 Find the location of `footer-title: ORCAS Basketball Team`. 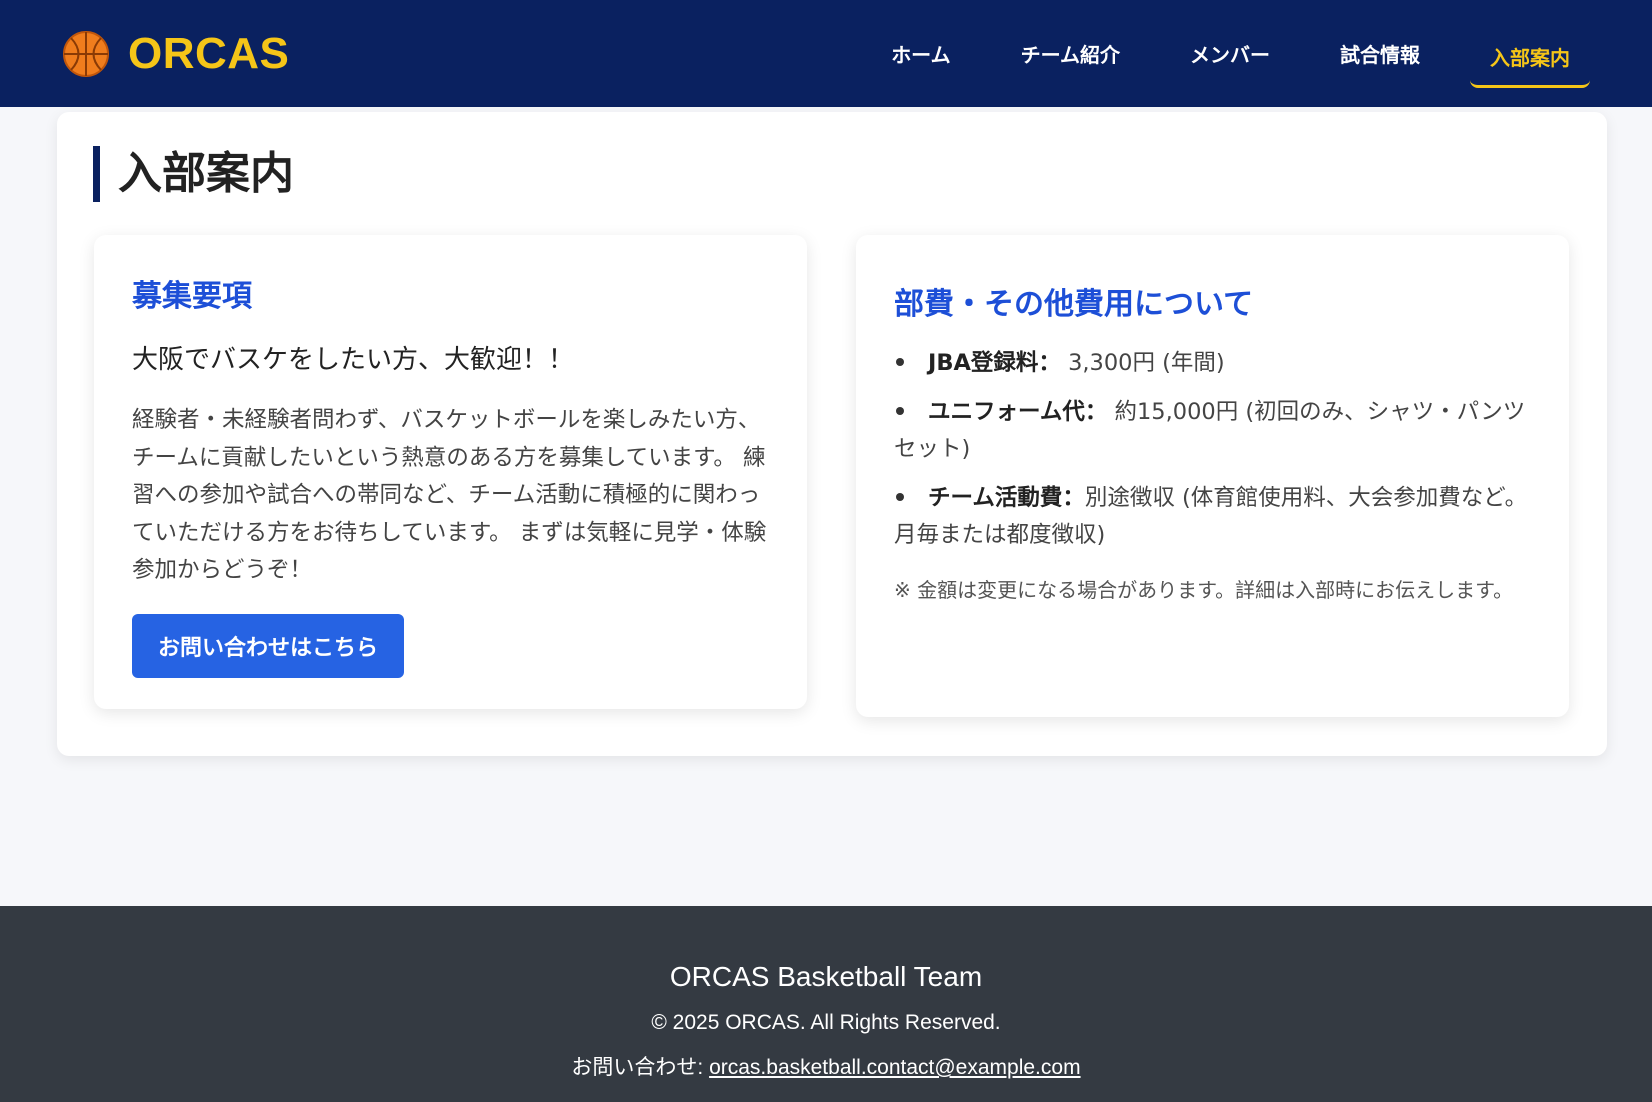

footer-title: ORCAS Basketball Team is located at coordinates (826, 976).